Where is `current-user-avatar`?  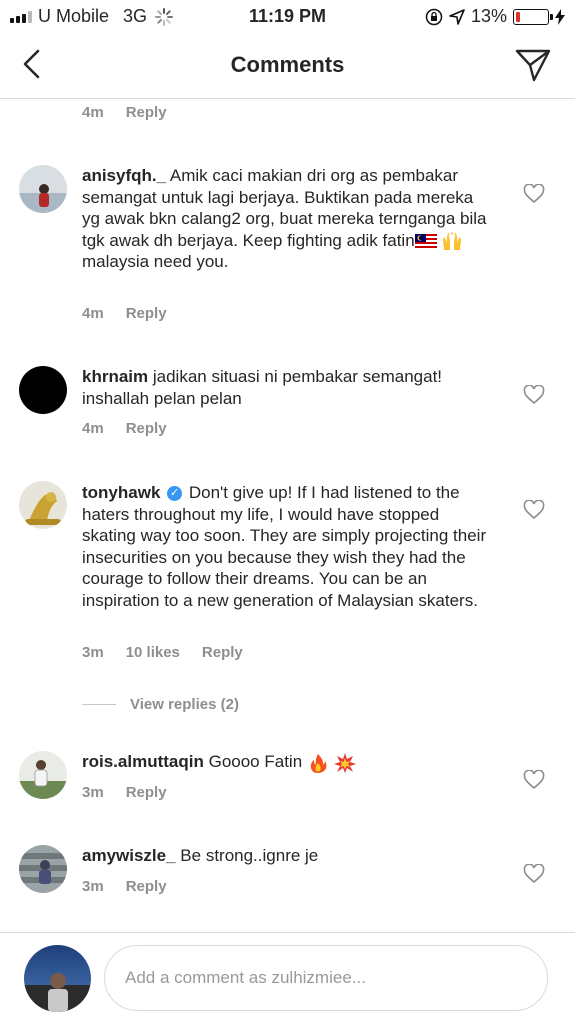 current-user-avatar is located at coordinates (57, 978).